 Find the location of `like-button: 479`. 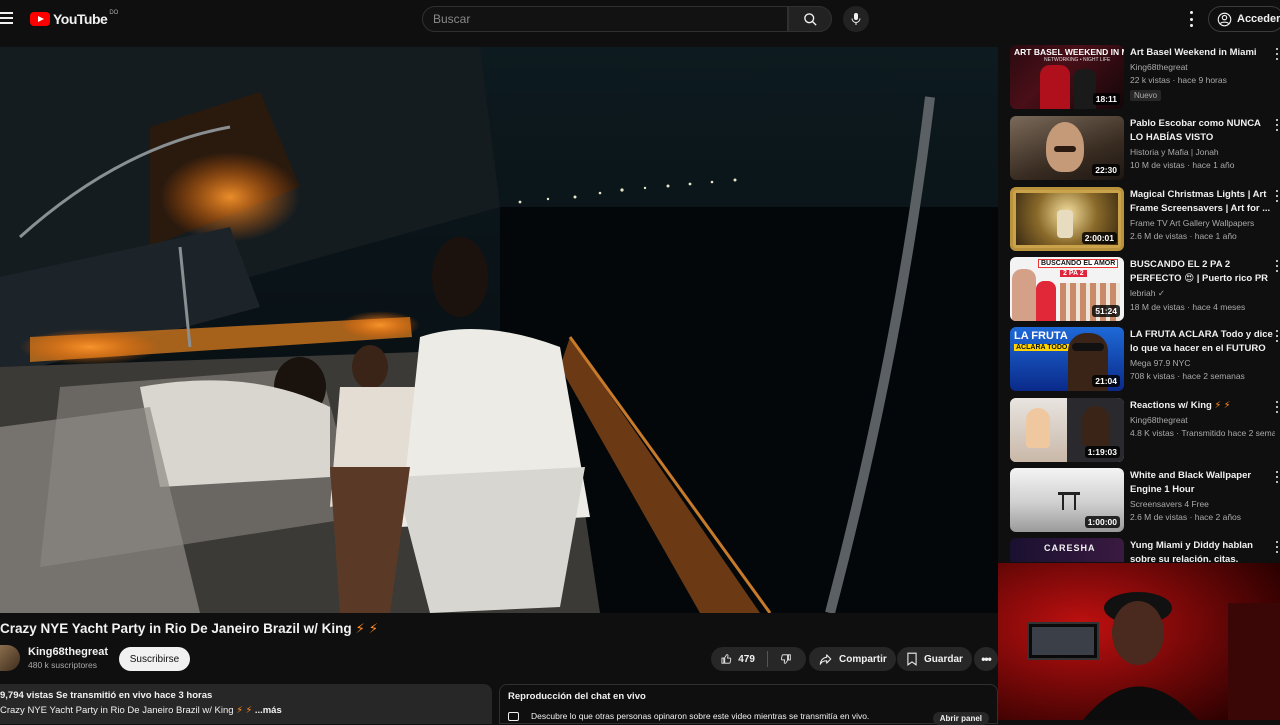

like-button: 479 is located at coordinates (758, 659).